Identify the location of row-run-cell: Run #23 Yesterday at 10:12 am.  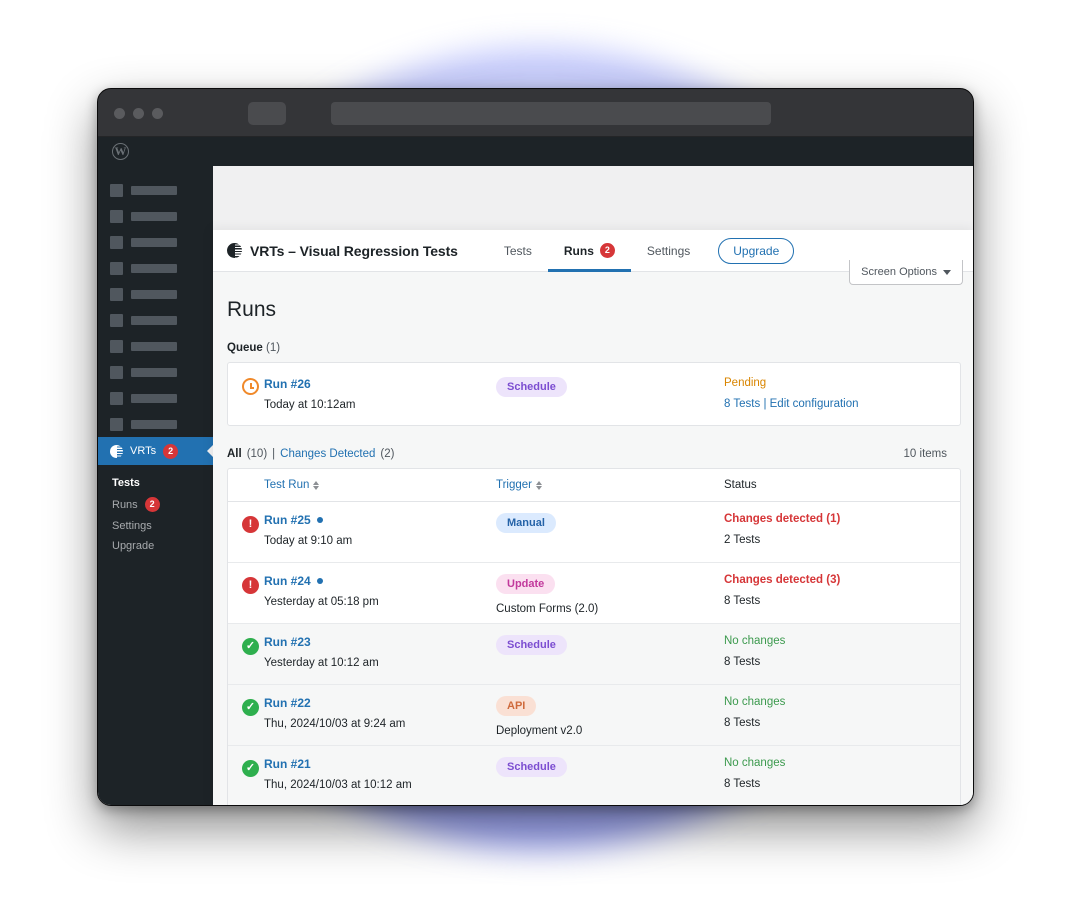
(380, 652).